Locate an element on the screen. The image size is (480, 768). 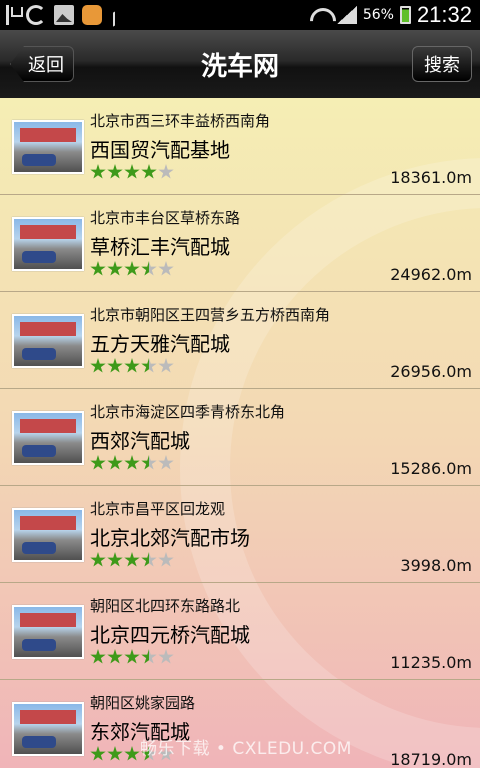
shop-address: 朝阳区姚家园路 is located at coordinates (143, 703).